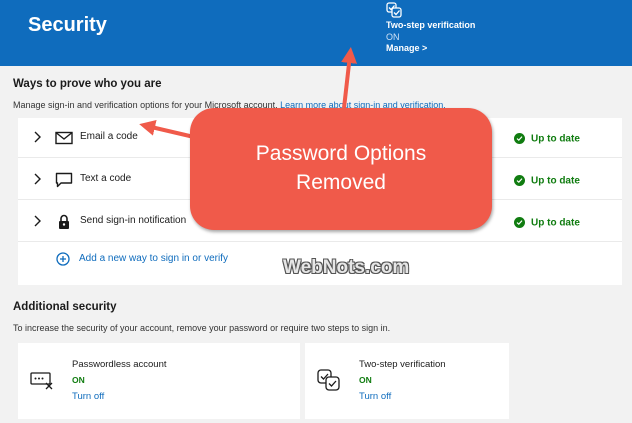 The height and width of the screenshot is (423, 632). I want to click on method-label: Email a code, so click(109, 136).